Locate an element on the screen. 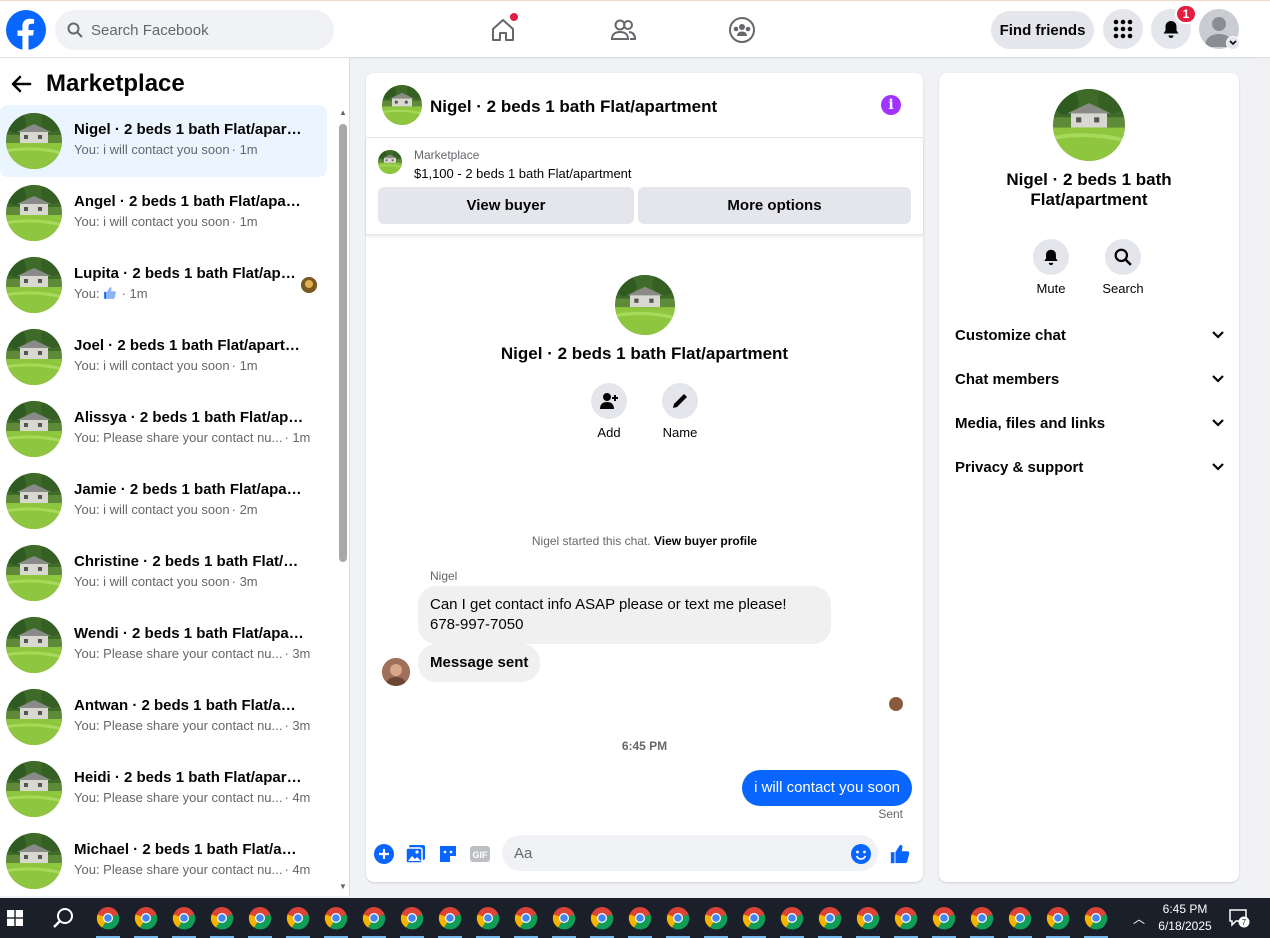  search-action: Search is located at coordinates (1123, 267).